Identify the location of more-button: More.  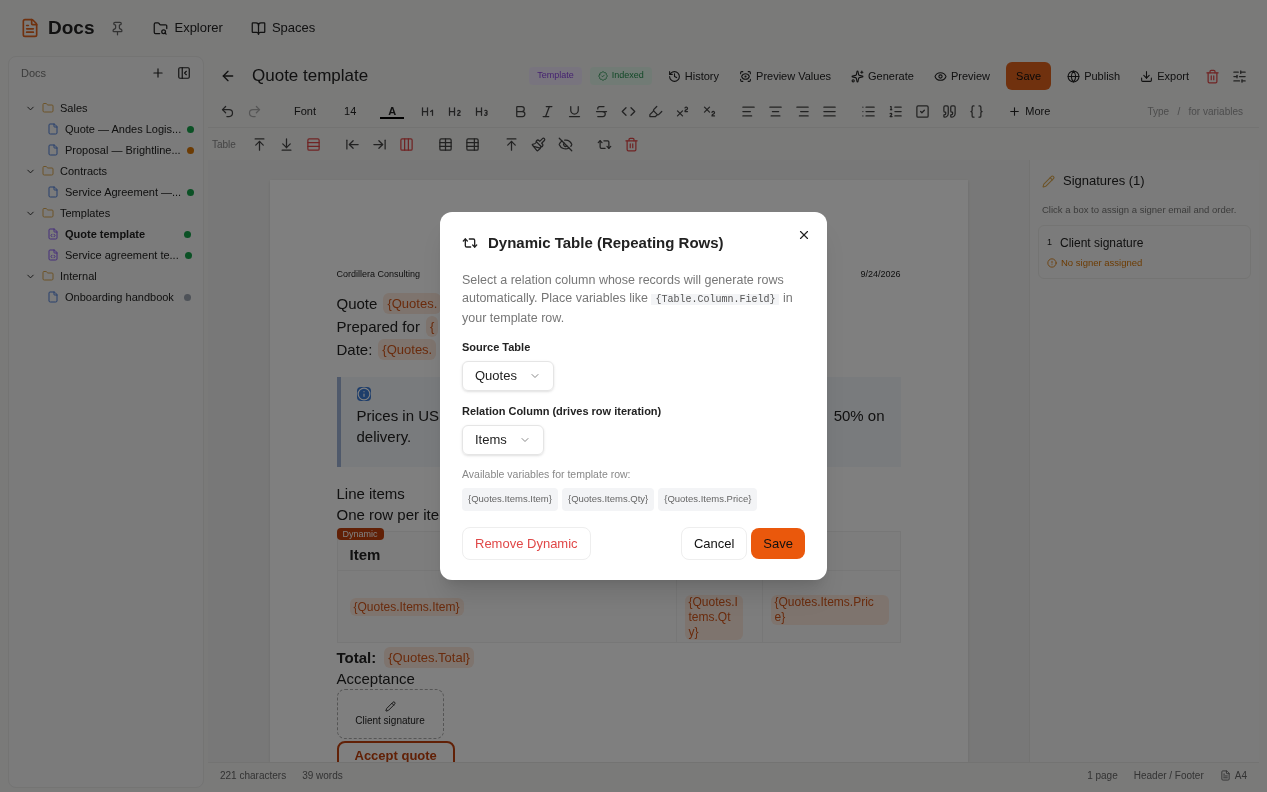
(1029, 111).